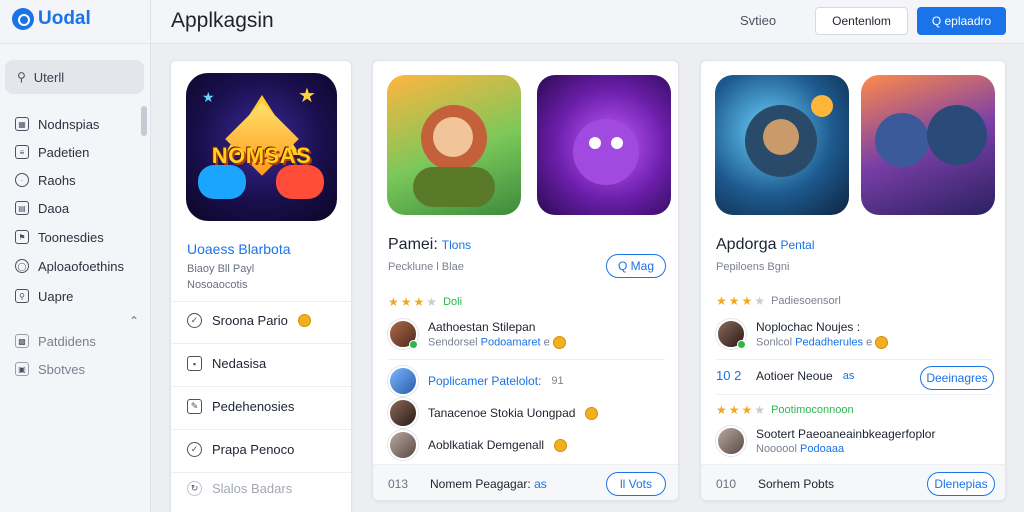  Describe the element at coordinates (636, 484) in the screenshot. I see `card2-footer-button: ll Vots` at that location.